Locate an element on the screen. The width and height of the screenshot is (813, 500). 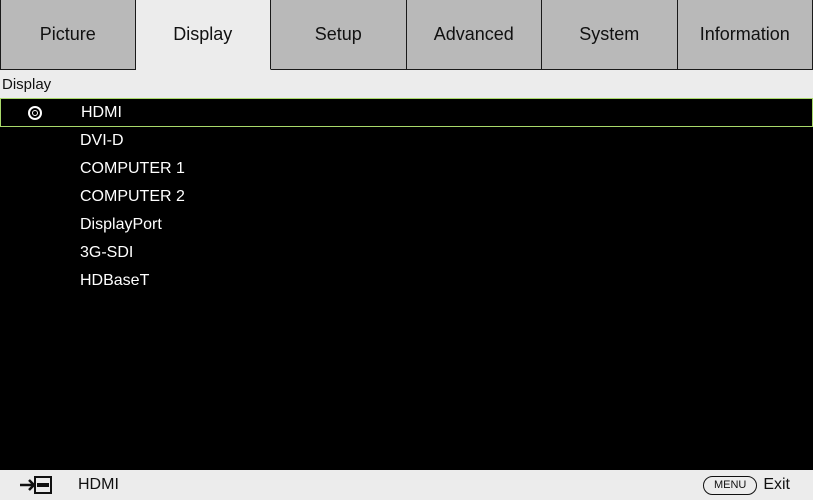
input-item-computer-1: COMPUTER 1 is located at coordinates (406, 169).